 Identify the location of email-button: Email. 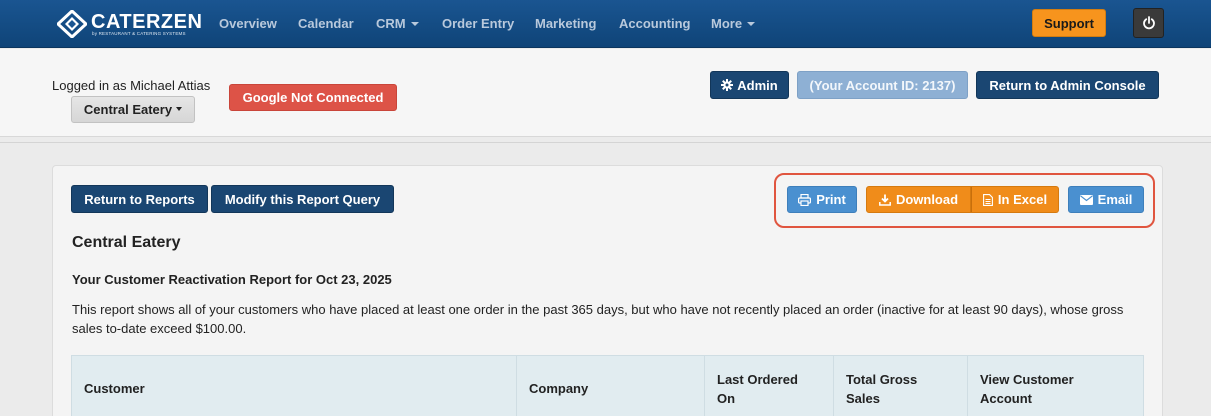
(1106, 199).